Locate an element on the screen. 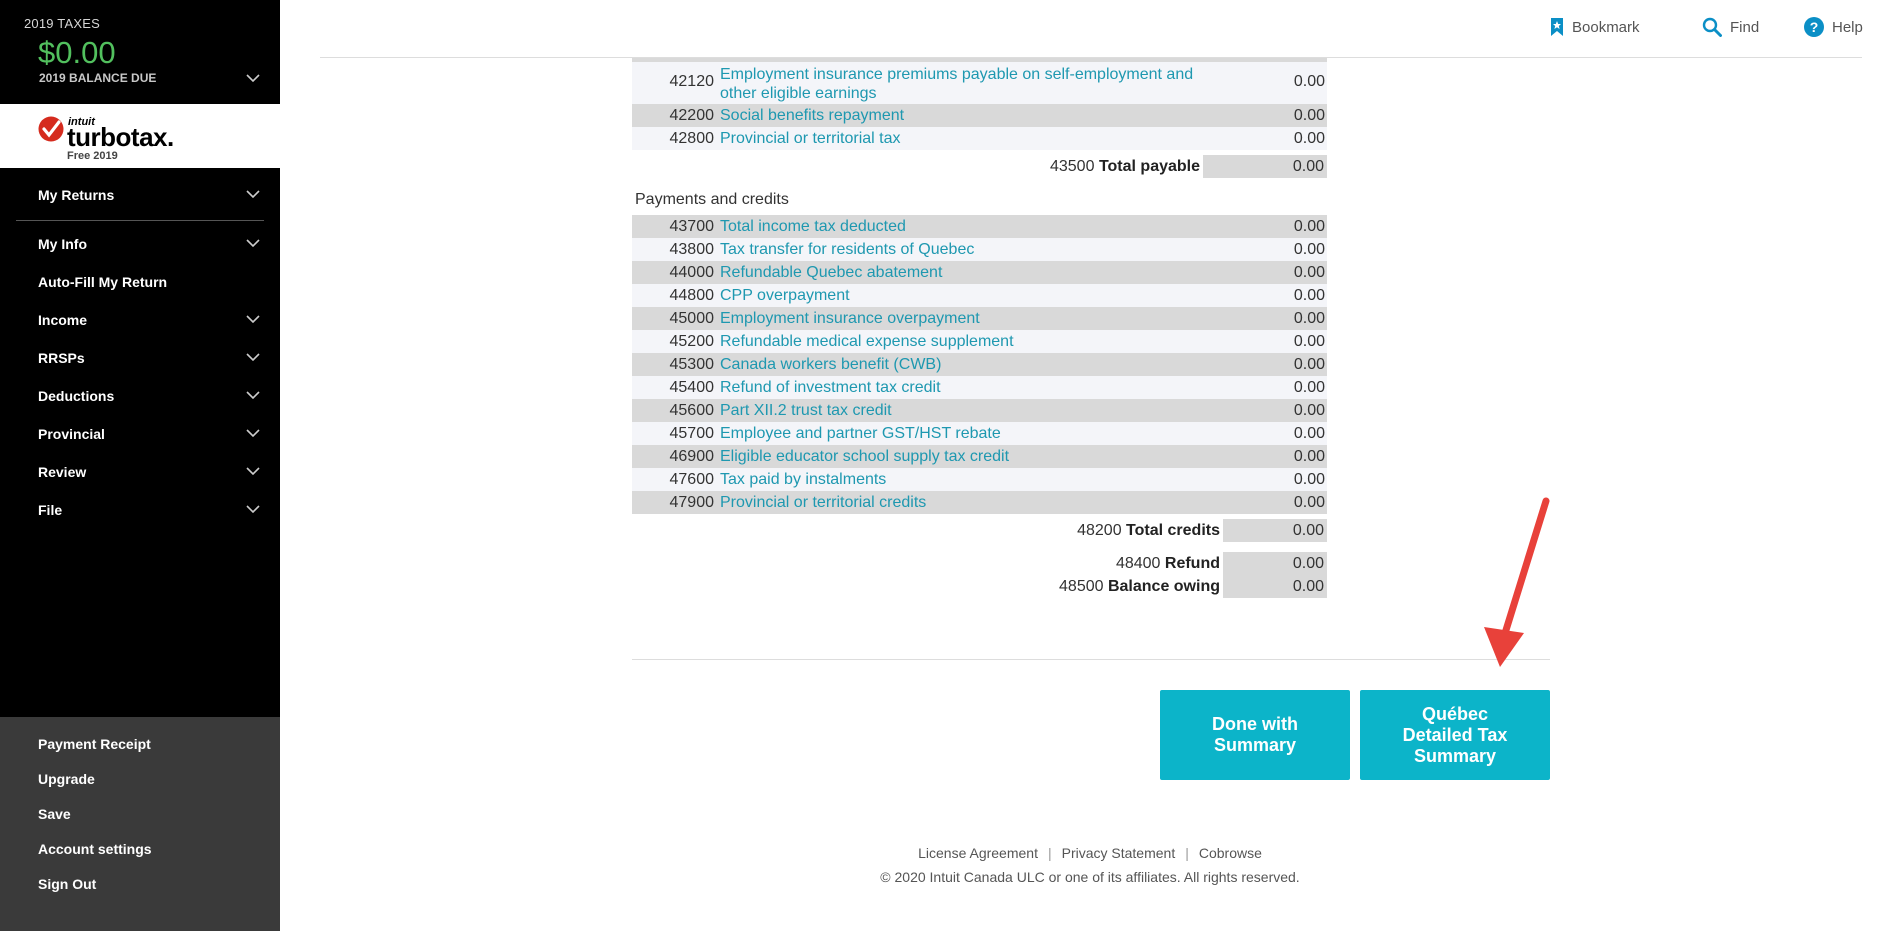  sidebar-item-label: Deductions is located at coordinates (76, 396).